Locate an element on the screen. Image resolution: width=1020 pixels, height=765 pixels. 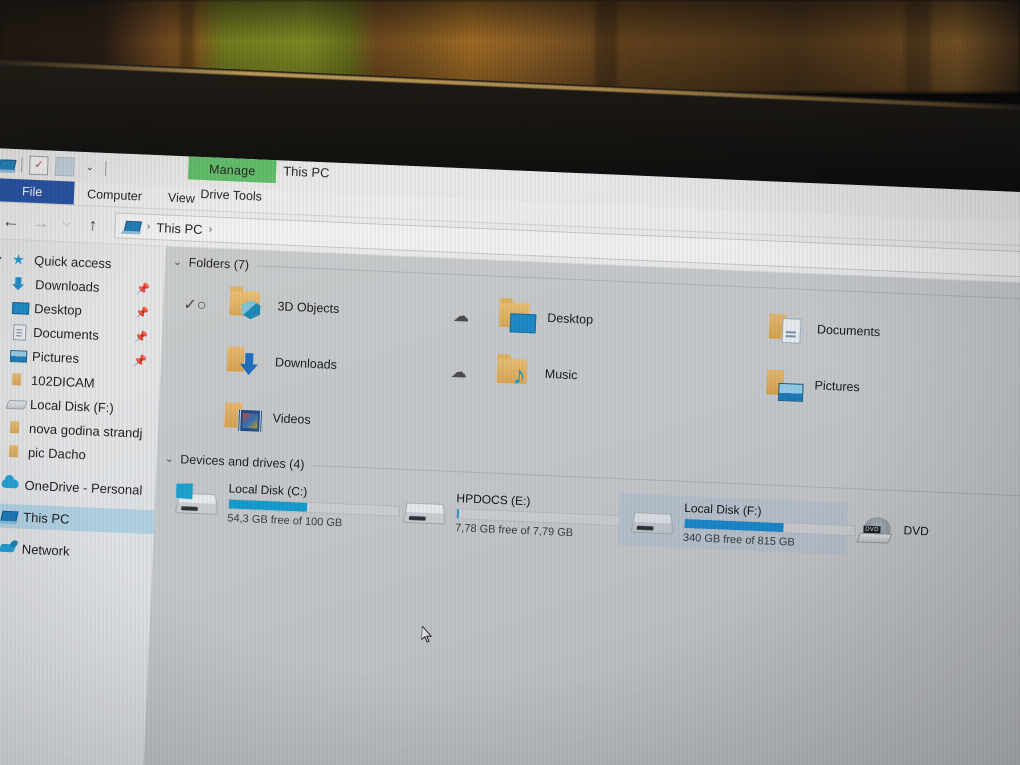
folder-pictures-icon is located at coordinates (786, 384).